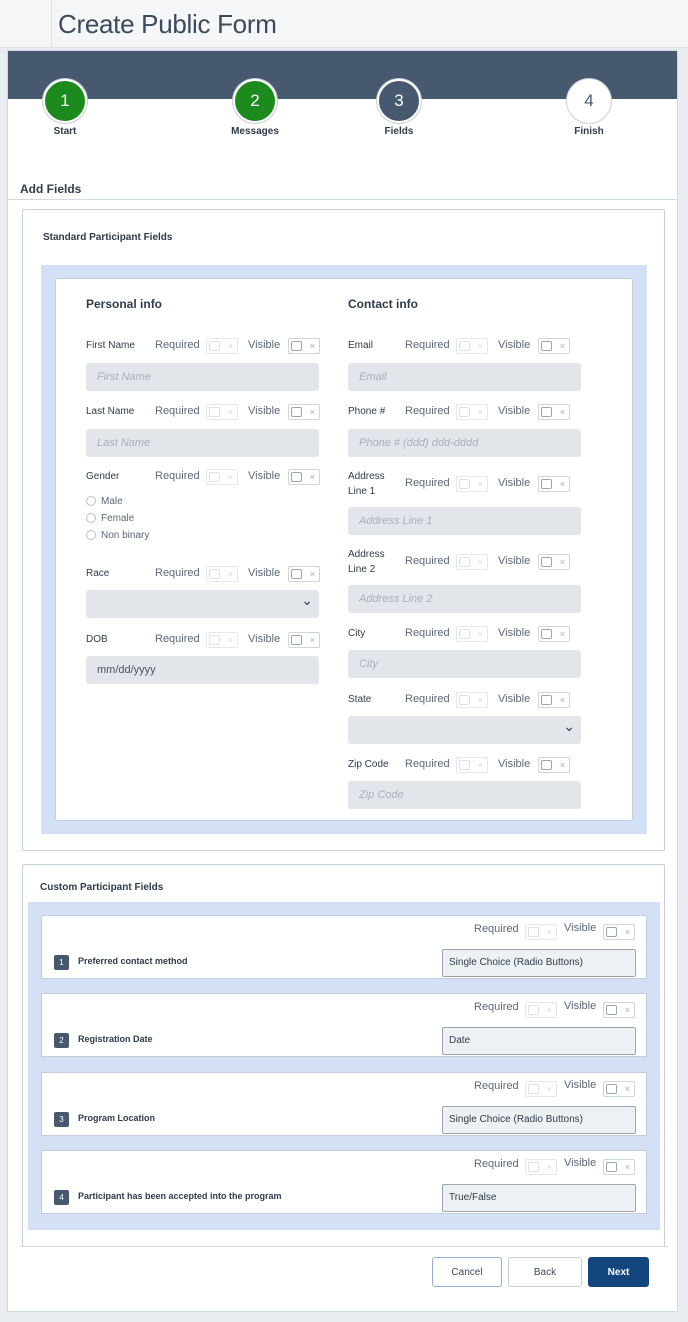 The height and width of the screenshot is (1322, 688). Describe the element at coordinates (222, 412) in the screenshot. I see `last-name-required-toggle: ×` at that location.